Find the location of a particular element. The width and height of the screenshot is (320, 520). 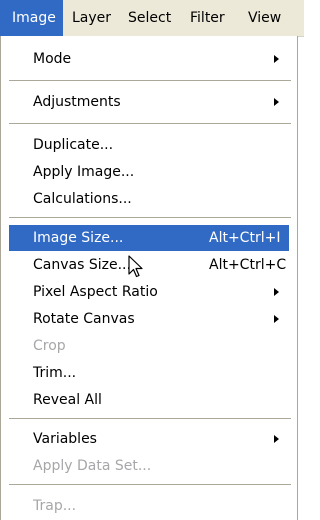

menu-item-label: Reveal All is located at coordinates (67, 400).